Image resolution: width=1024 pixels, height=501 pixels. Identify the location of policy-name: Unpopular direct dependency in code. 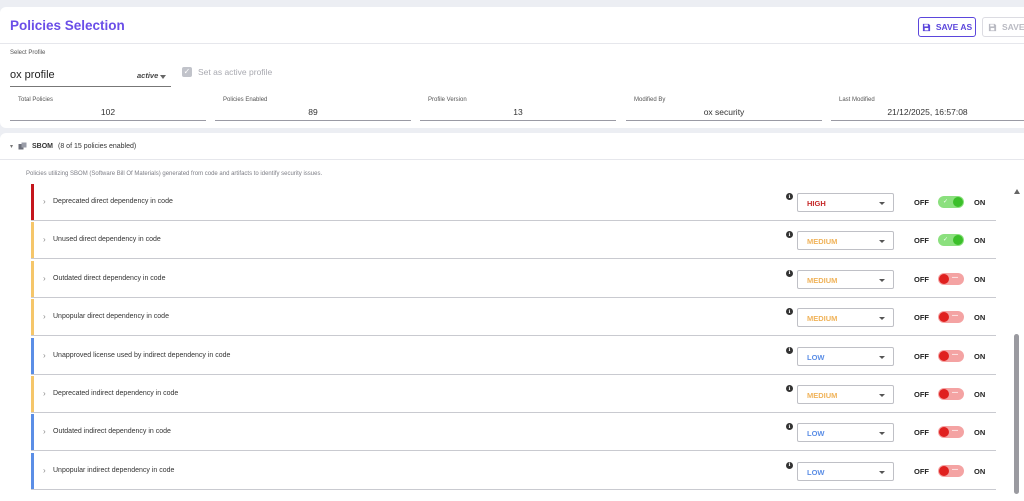
(111, 317).